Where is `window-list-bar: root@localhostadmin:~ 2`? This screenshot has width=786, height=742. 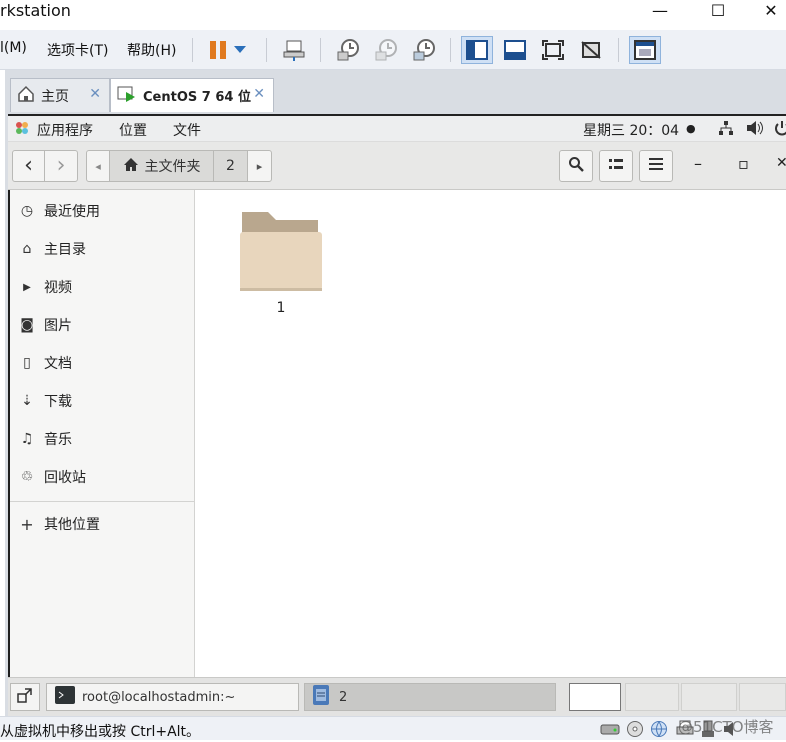 window-list-bar: root@localhostadmin:~ 2 is located at coordinates (397, 696).